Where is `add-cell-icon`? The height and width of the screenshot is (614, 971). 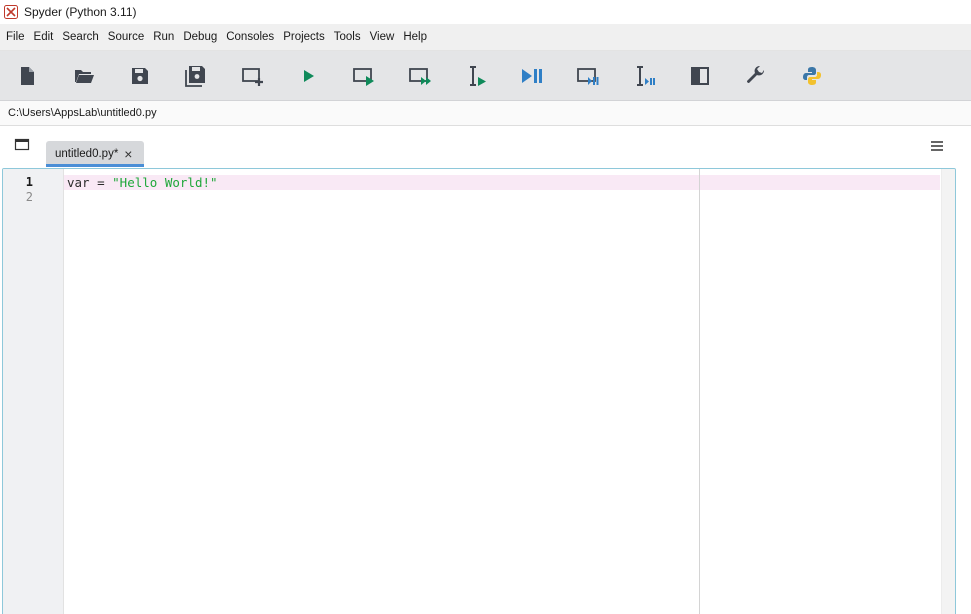 add-cell-icon is located at coordinates (252, 77).